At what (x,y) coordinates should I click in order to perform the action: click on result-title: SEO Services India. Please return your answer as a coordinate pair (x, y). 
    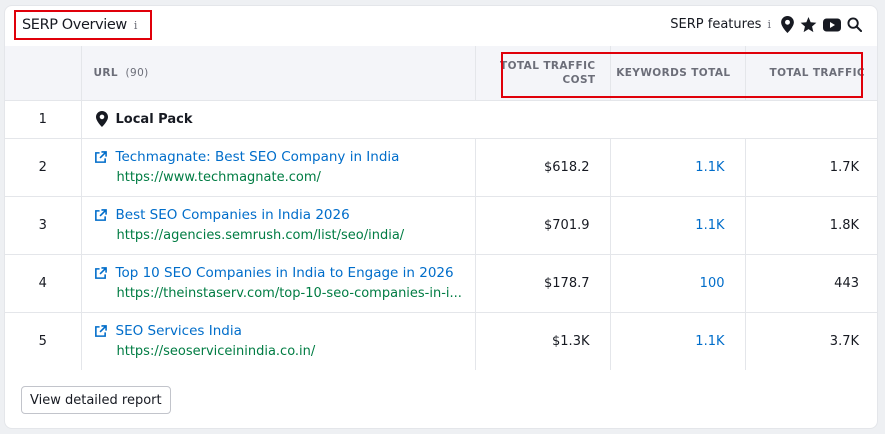
    Looking at the image, I should click on (178, 331).